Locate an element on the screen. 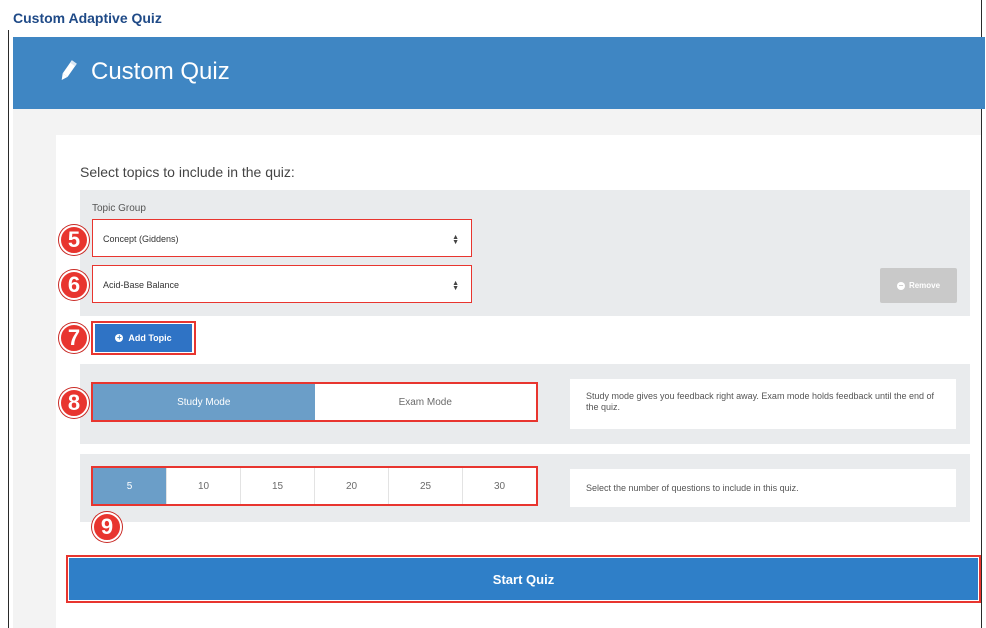  start-quiz-button: Start Quiz is located at coordinates (523, 579).